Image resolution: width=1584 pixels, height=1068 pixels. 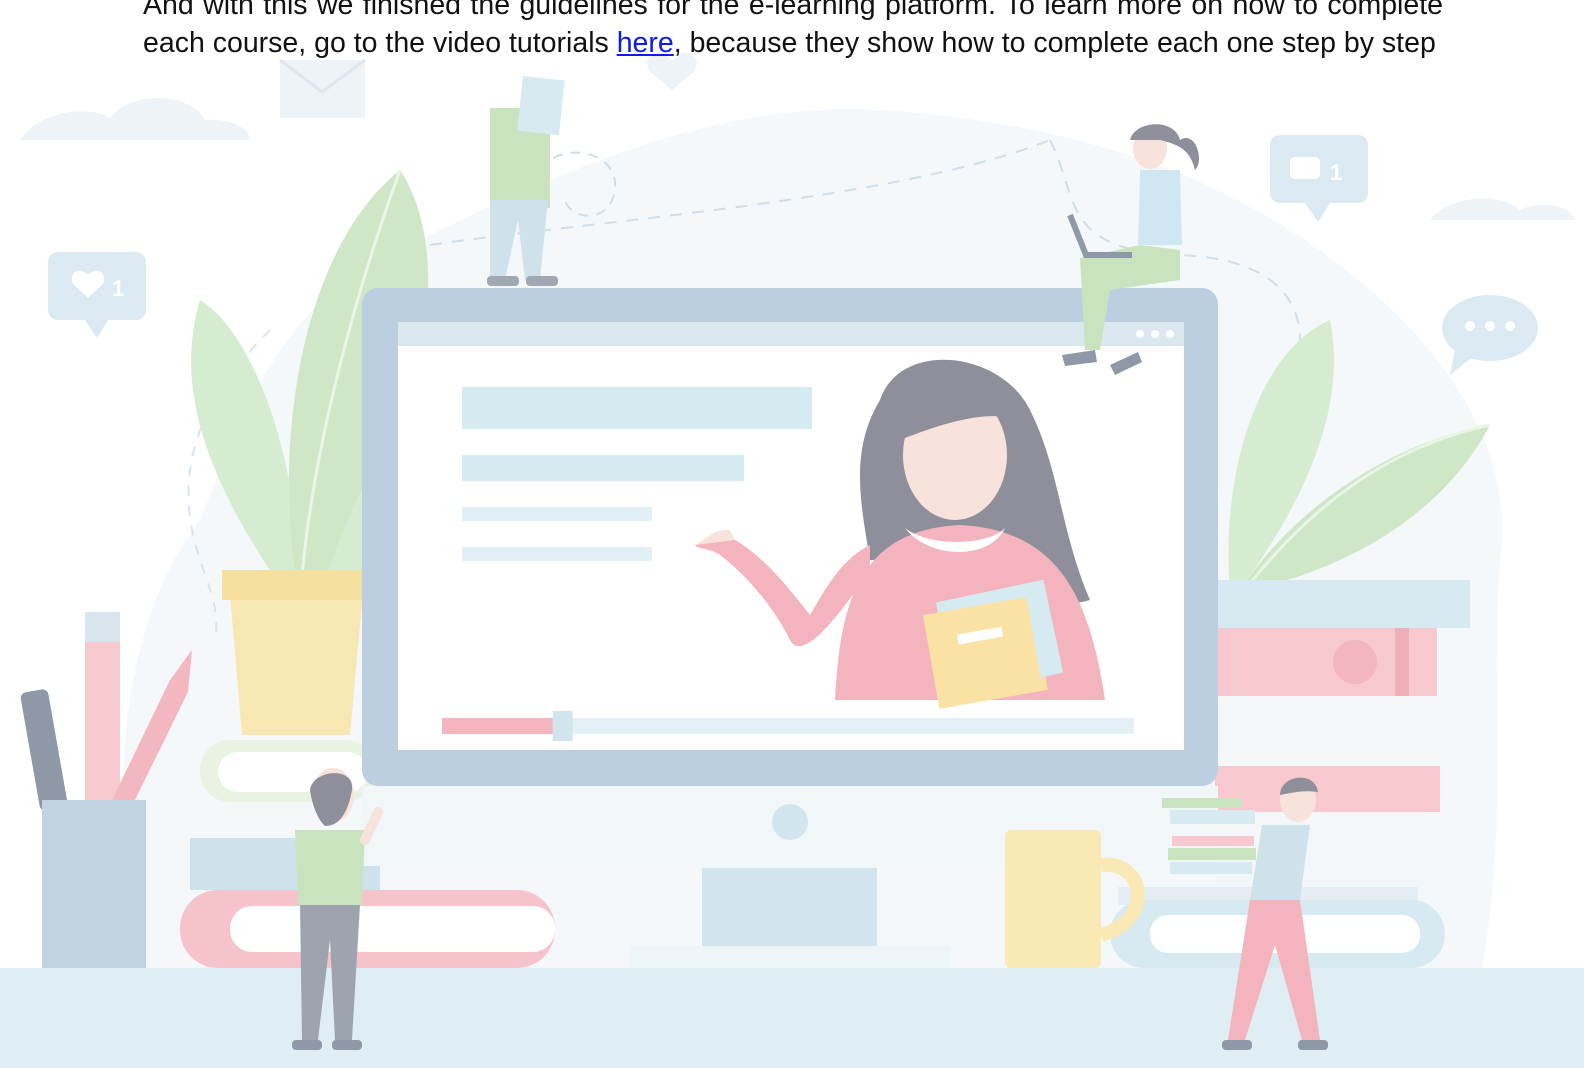 What do you see at coordinates (135, 118) in the screenshot?
I see `cloud-left` at bounding box center [135, 118].